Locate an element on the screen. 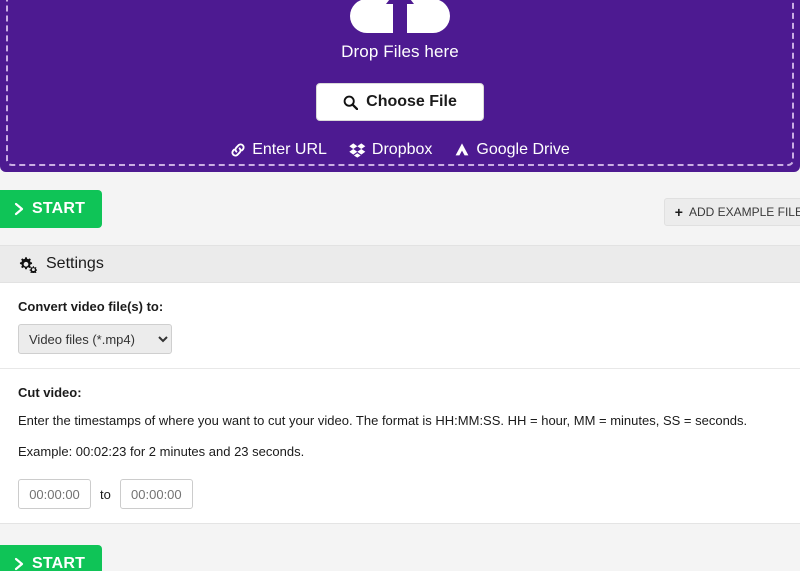 This screenshot has width=800, height=571. add-example-file-label: ADD EXAMPLE FILE is located at coordinates (744, 212).